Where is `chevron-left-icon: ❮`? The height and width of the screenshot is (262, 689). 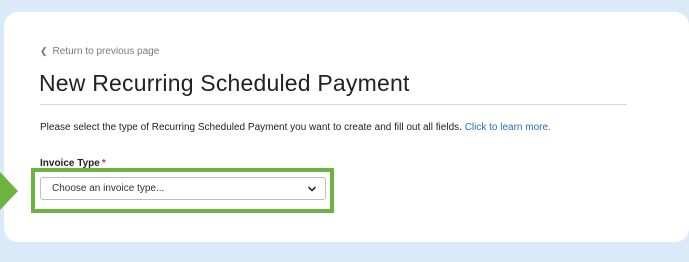 chevron-left-icon: ❮ is located at coordinates (44, 51).